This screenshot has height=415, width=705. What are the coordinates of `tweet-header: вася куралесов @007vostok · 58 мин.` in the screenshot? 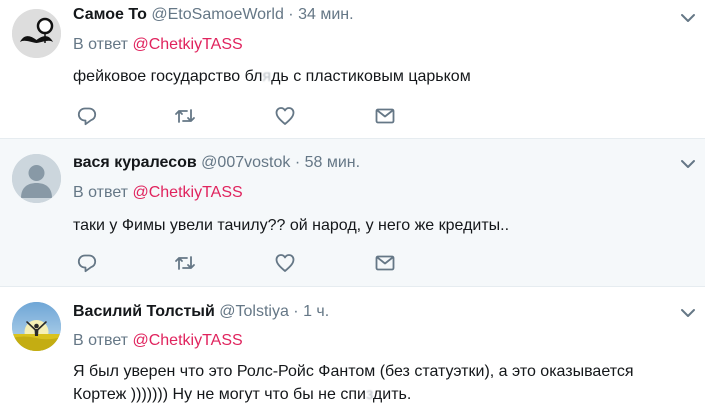 It's located at (216, 163).